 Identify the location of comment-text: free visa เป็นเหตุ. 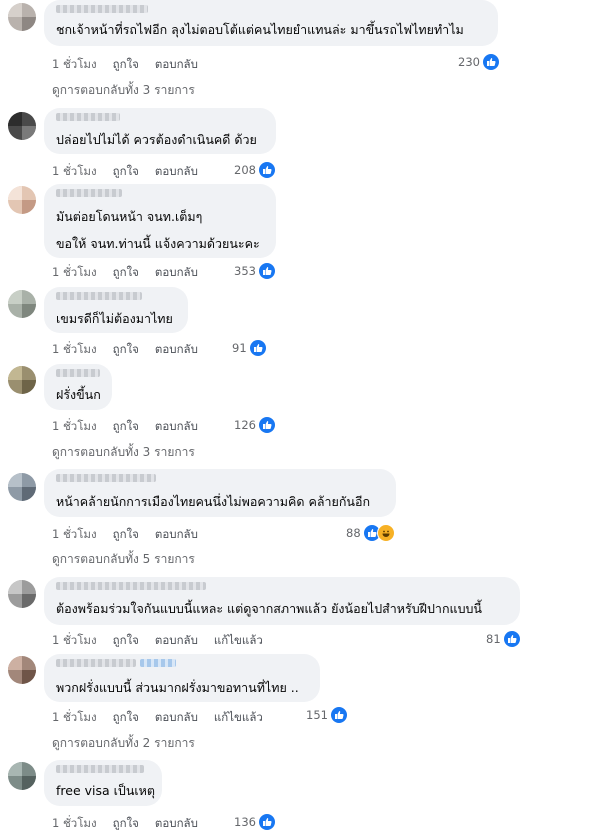
(106, 790).